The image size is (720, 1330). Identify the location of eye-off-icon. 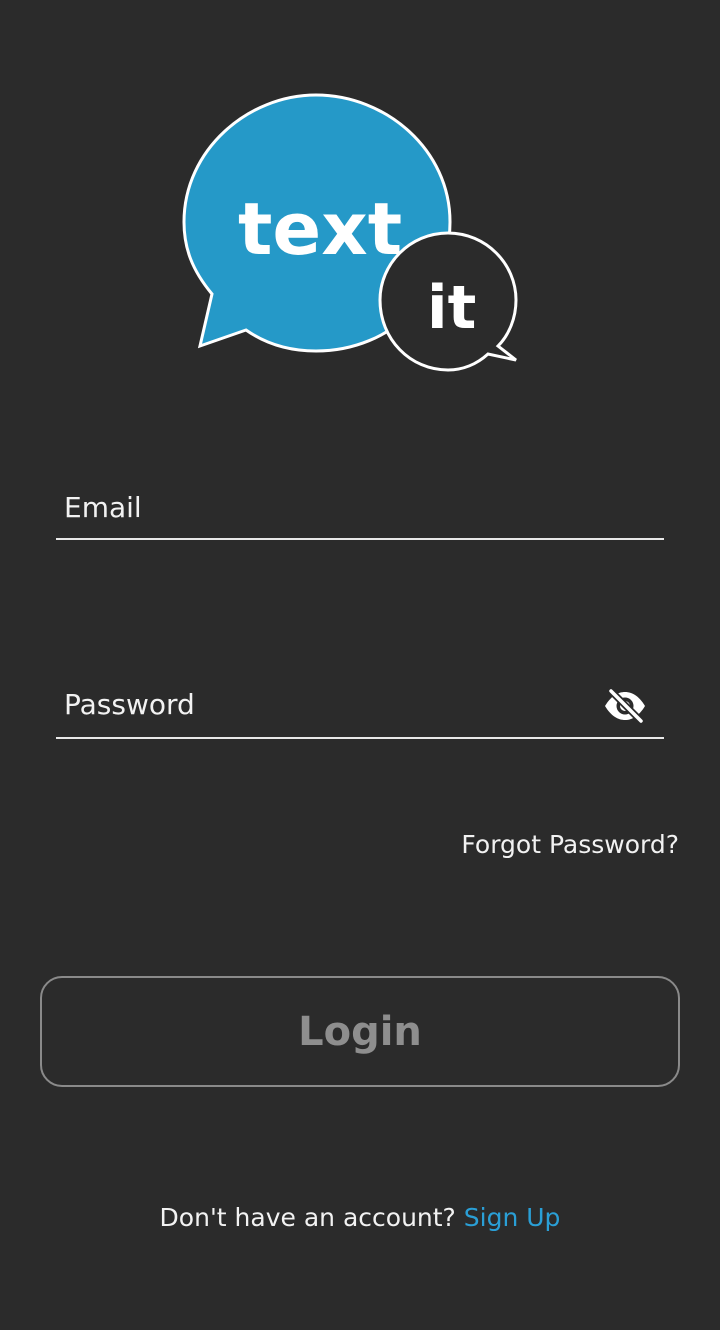
(625, 706).